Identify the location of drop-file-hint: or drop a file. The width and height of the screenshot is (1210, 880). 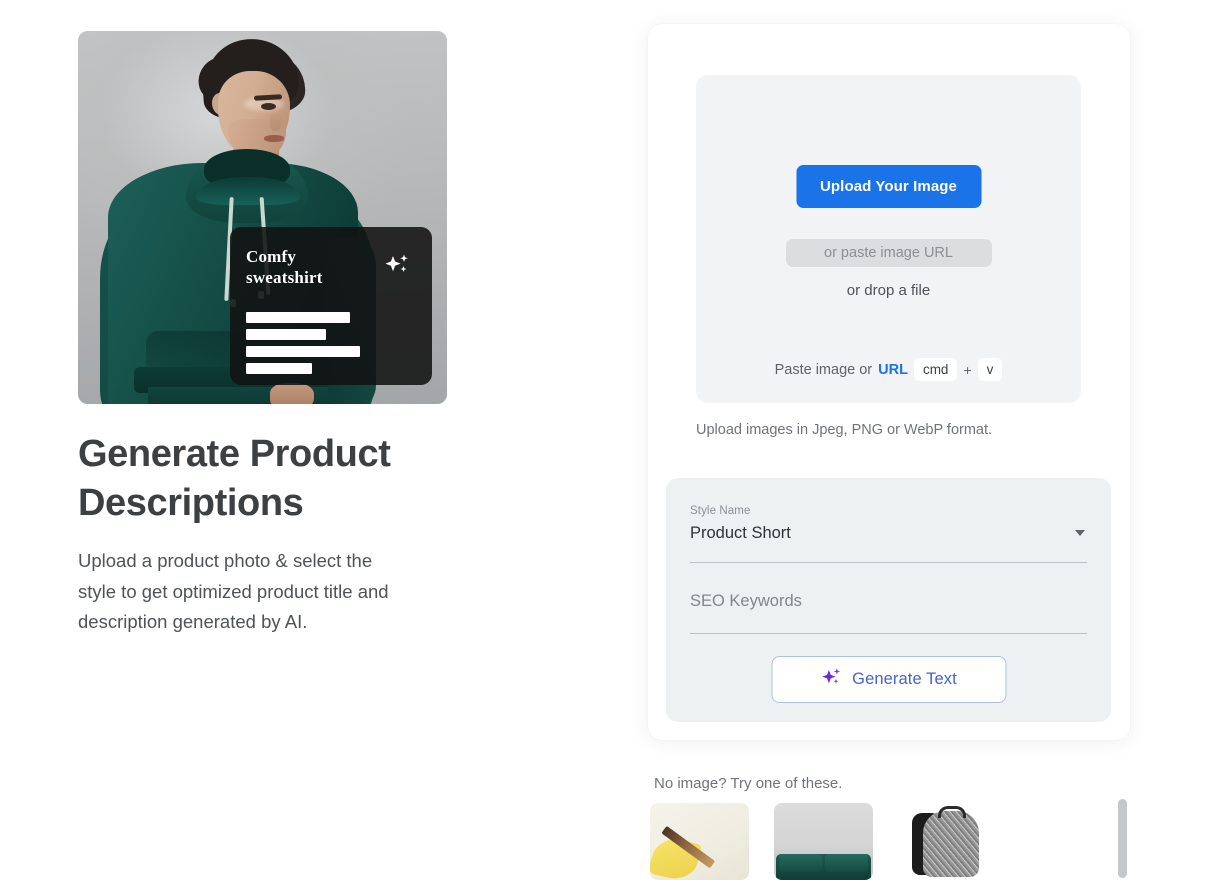
(888, 290).